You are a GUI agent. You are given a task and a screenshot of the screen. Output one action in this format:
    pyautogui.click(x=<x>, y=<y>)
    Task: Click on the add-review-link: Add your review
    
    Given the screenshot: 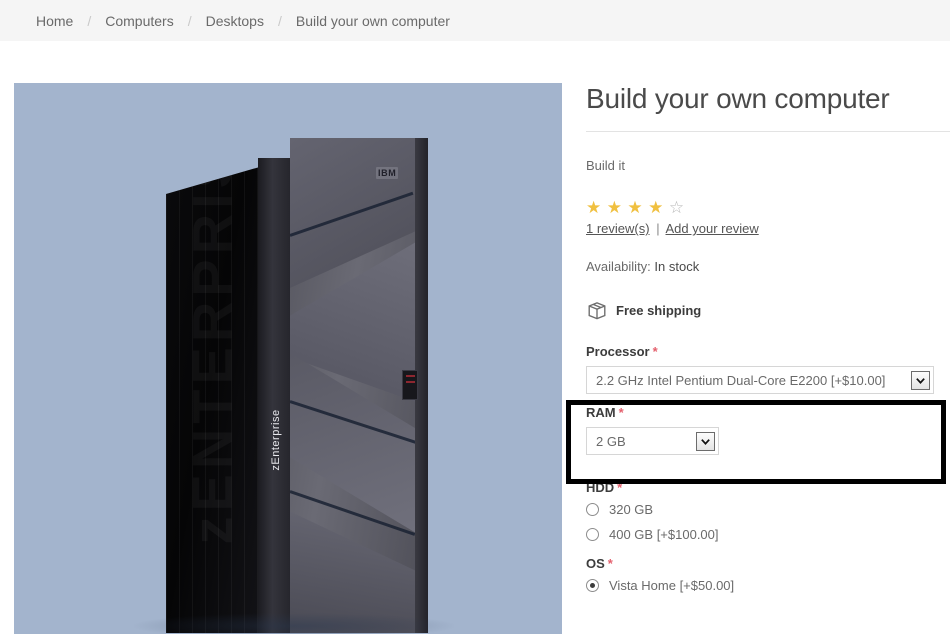 What is the action you would take?
    pyautogui.click(x=712, y=228)
    